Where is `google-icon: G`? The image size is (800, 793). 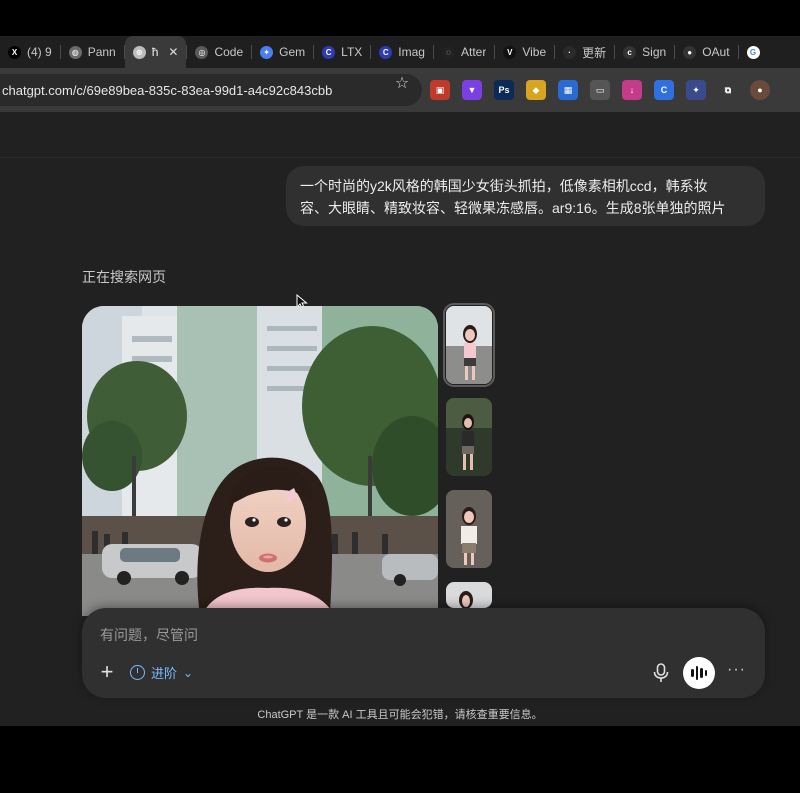
google-icon: G is located at coordinates (753, 52).